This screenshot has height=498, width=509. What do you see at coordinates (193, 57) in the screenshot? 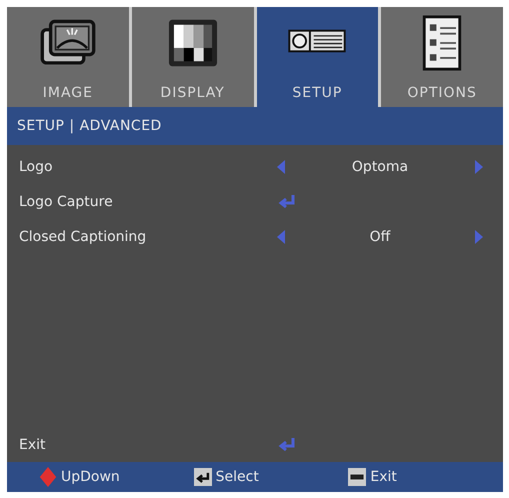
I see `menu-tab: DISPLAY` at bounding box center [193, 57].